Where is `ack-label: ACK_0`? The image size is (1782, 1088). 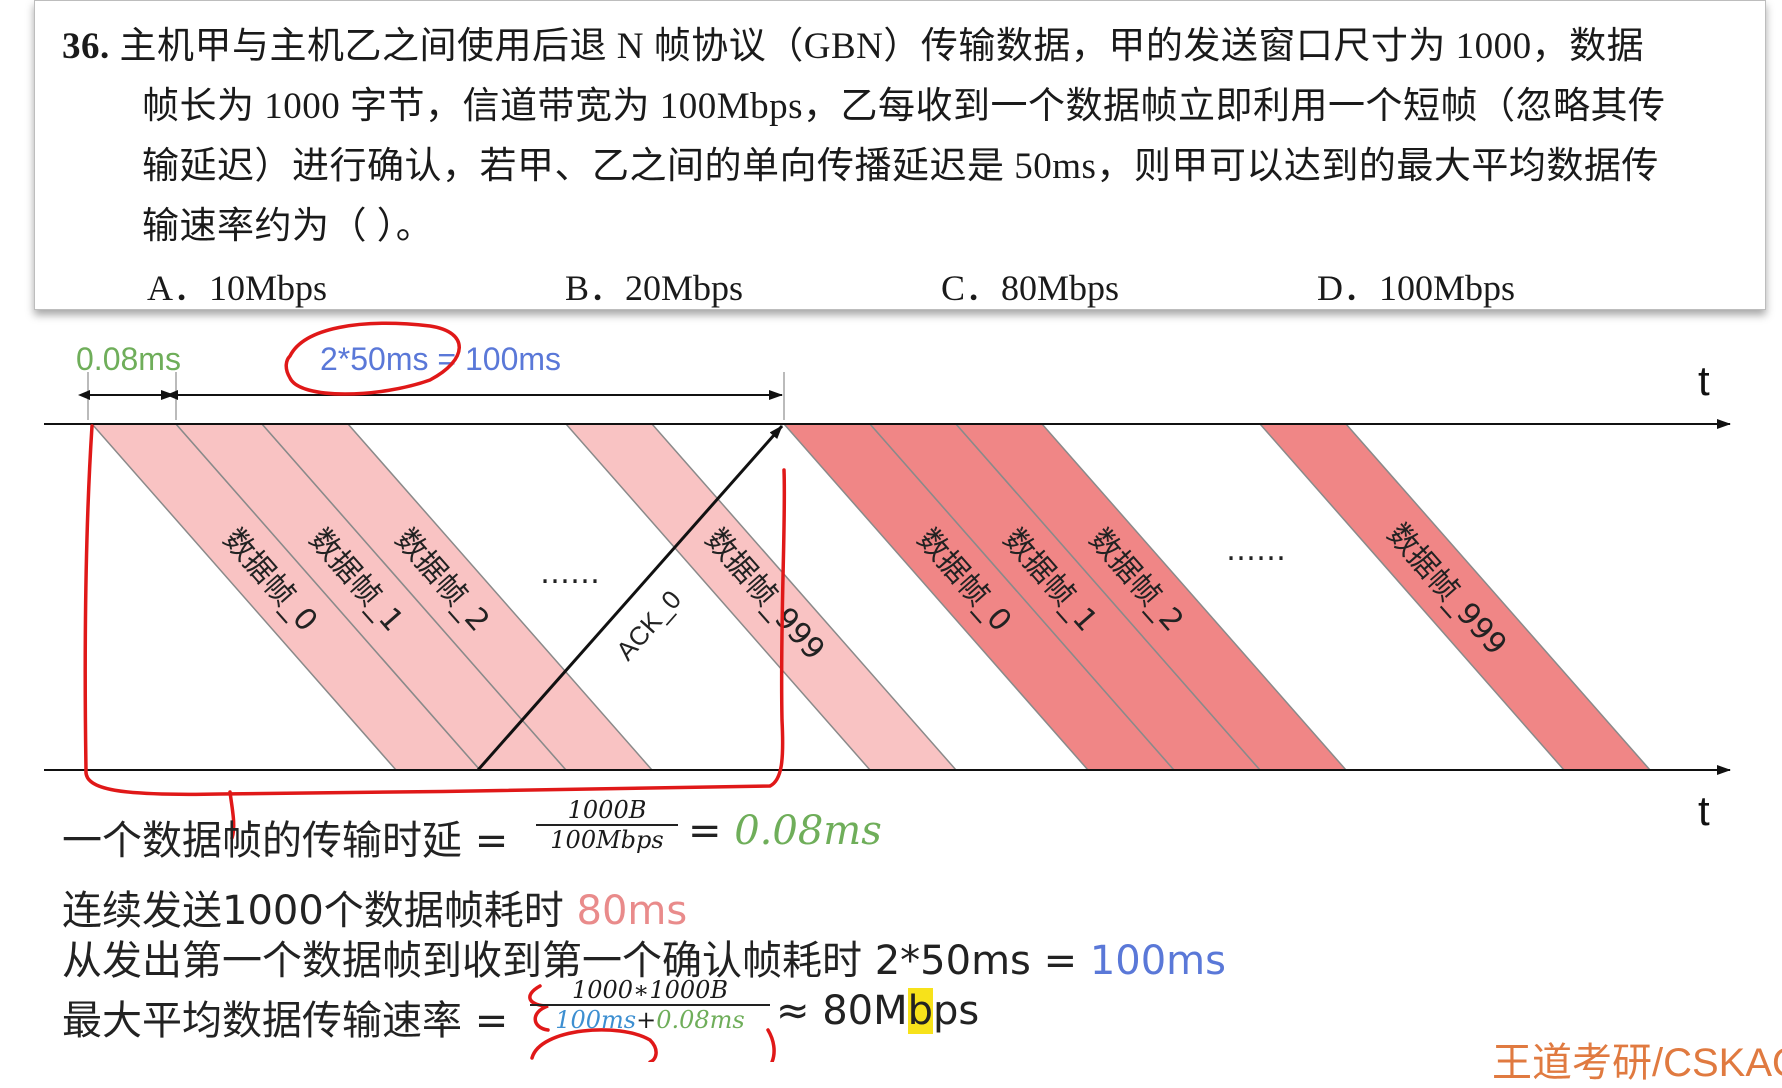 ack-label: ACK_0 is located at coordinates (648, 625).